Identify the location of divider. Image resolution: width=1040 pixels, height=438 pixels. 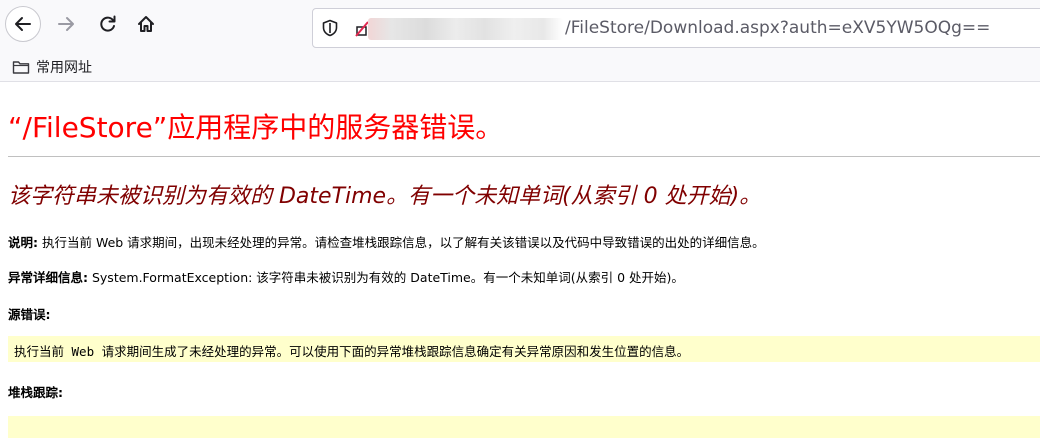
(524, 156).